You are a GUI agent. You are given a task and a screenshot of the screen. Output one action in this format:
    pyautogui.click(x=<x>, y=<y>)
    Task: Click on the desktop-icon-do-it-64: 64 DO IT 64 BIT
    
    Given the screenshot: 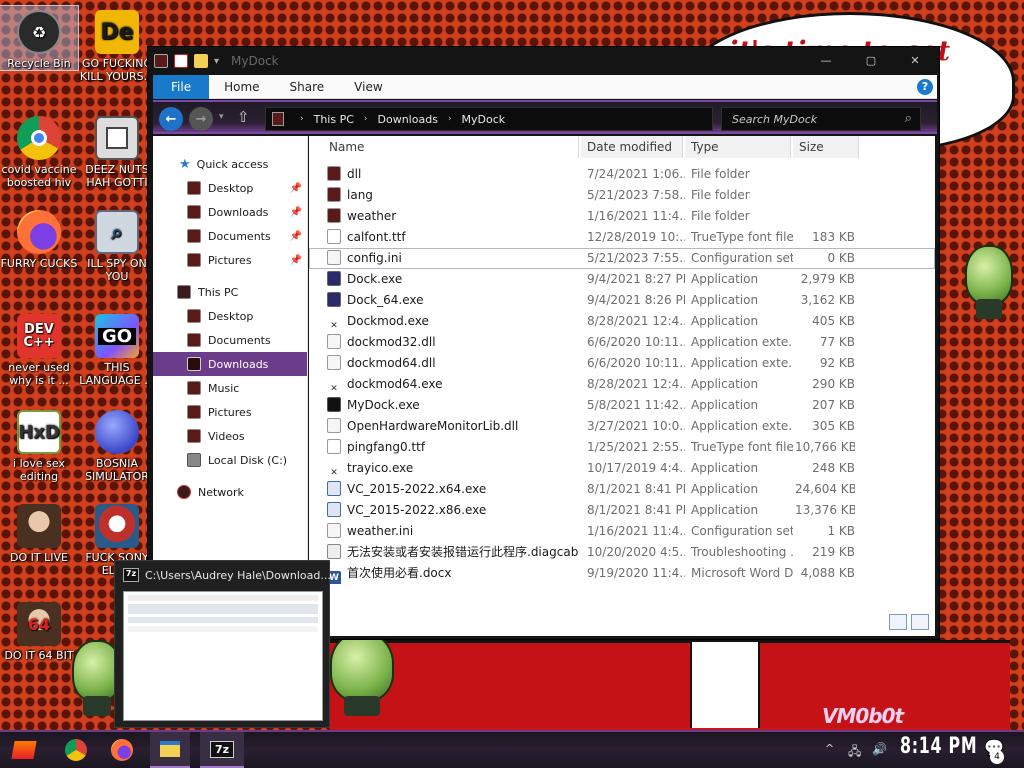 What is the action you would take?
    pyautogui.click(x=39, y=630)
    